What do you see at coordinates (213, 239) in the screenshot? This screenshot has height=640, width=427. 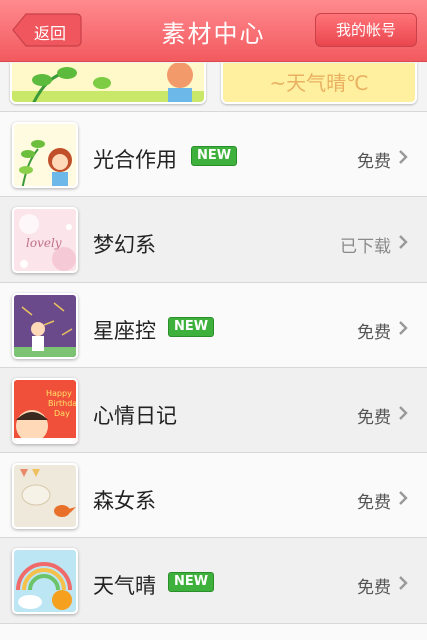 I see `list-item: lovely 梦幻系 已下载` at bounding box center [213, 239].